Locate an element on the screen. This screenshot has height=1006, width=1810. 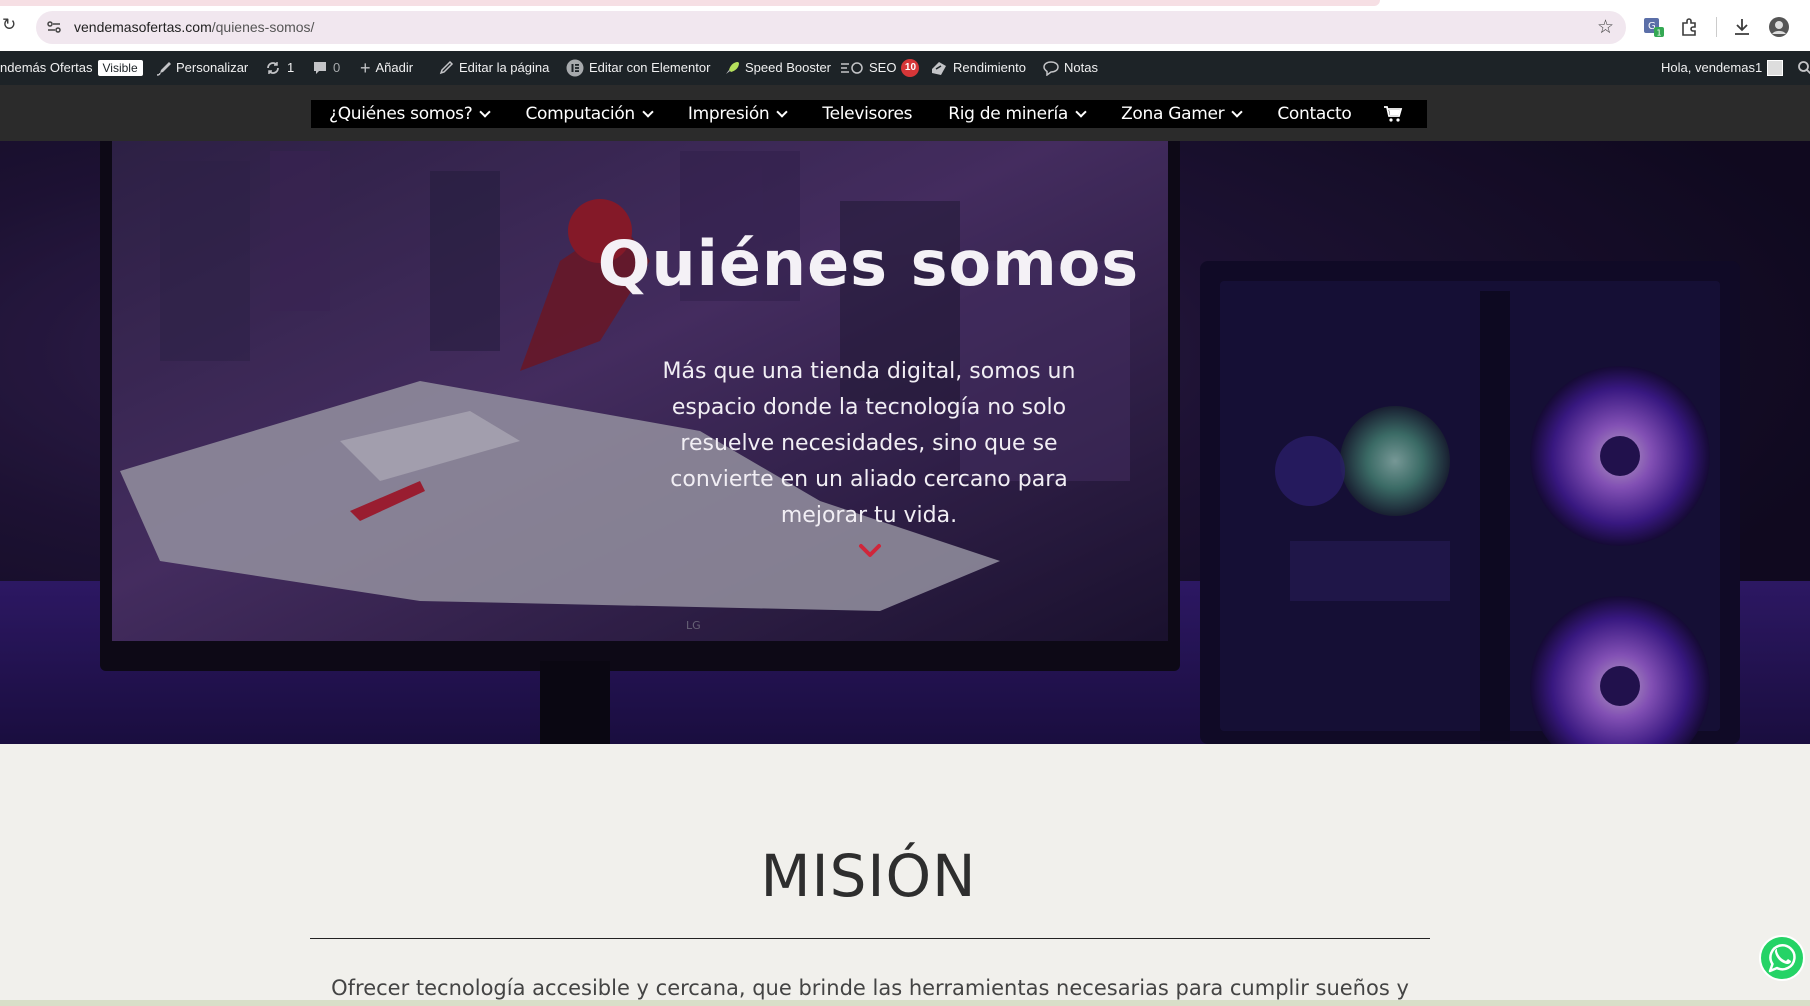
url-path: /quienes-somos/ is located at coordinates (263, 27).